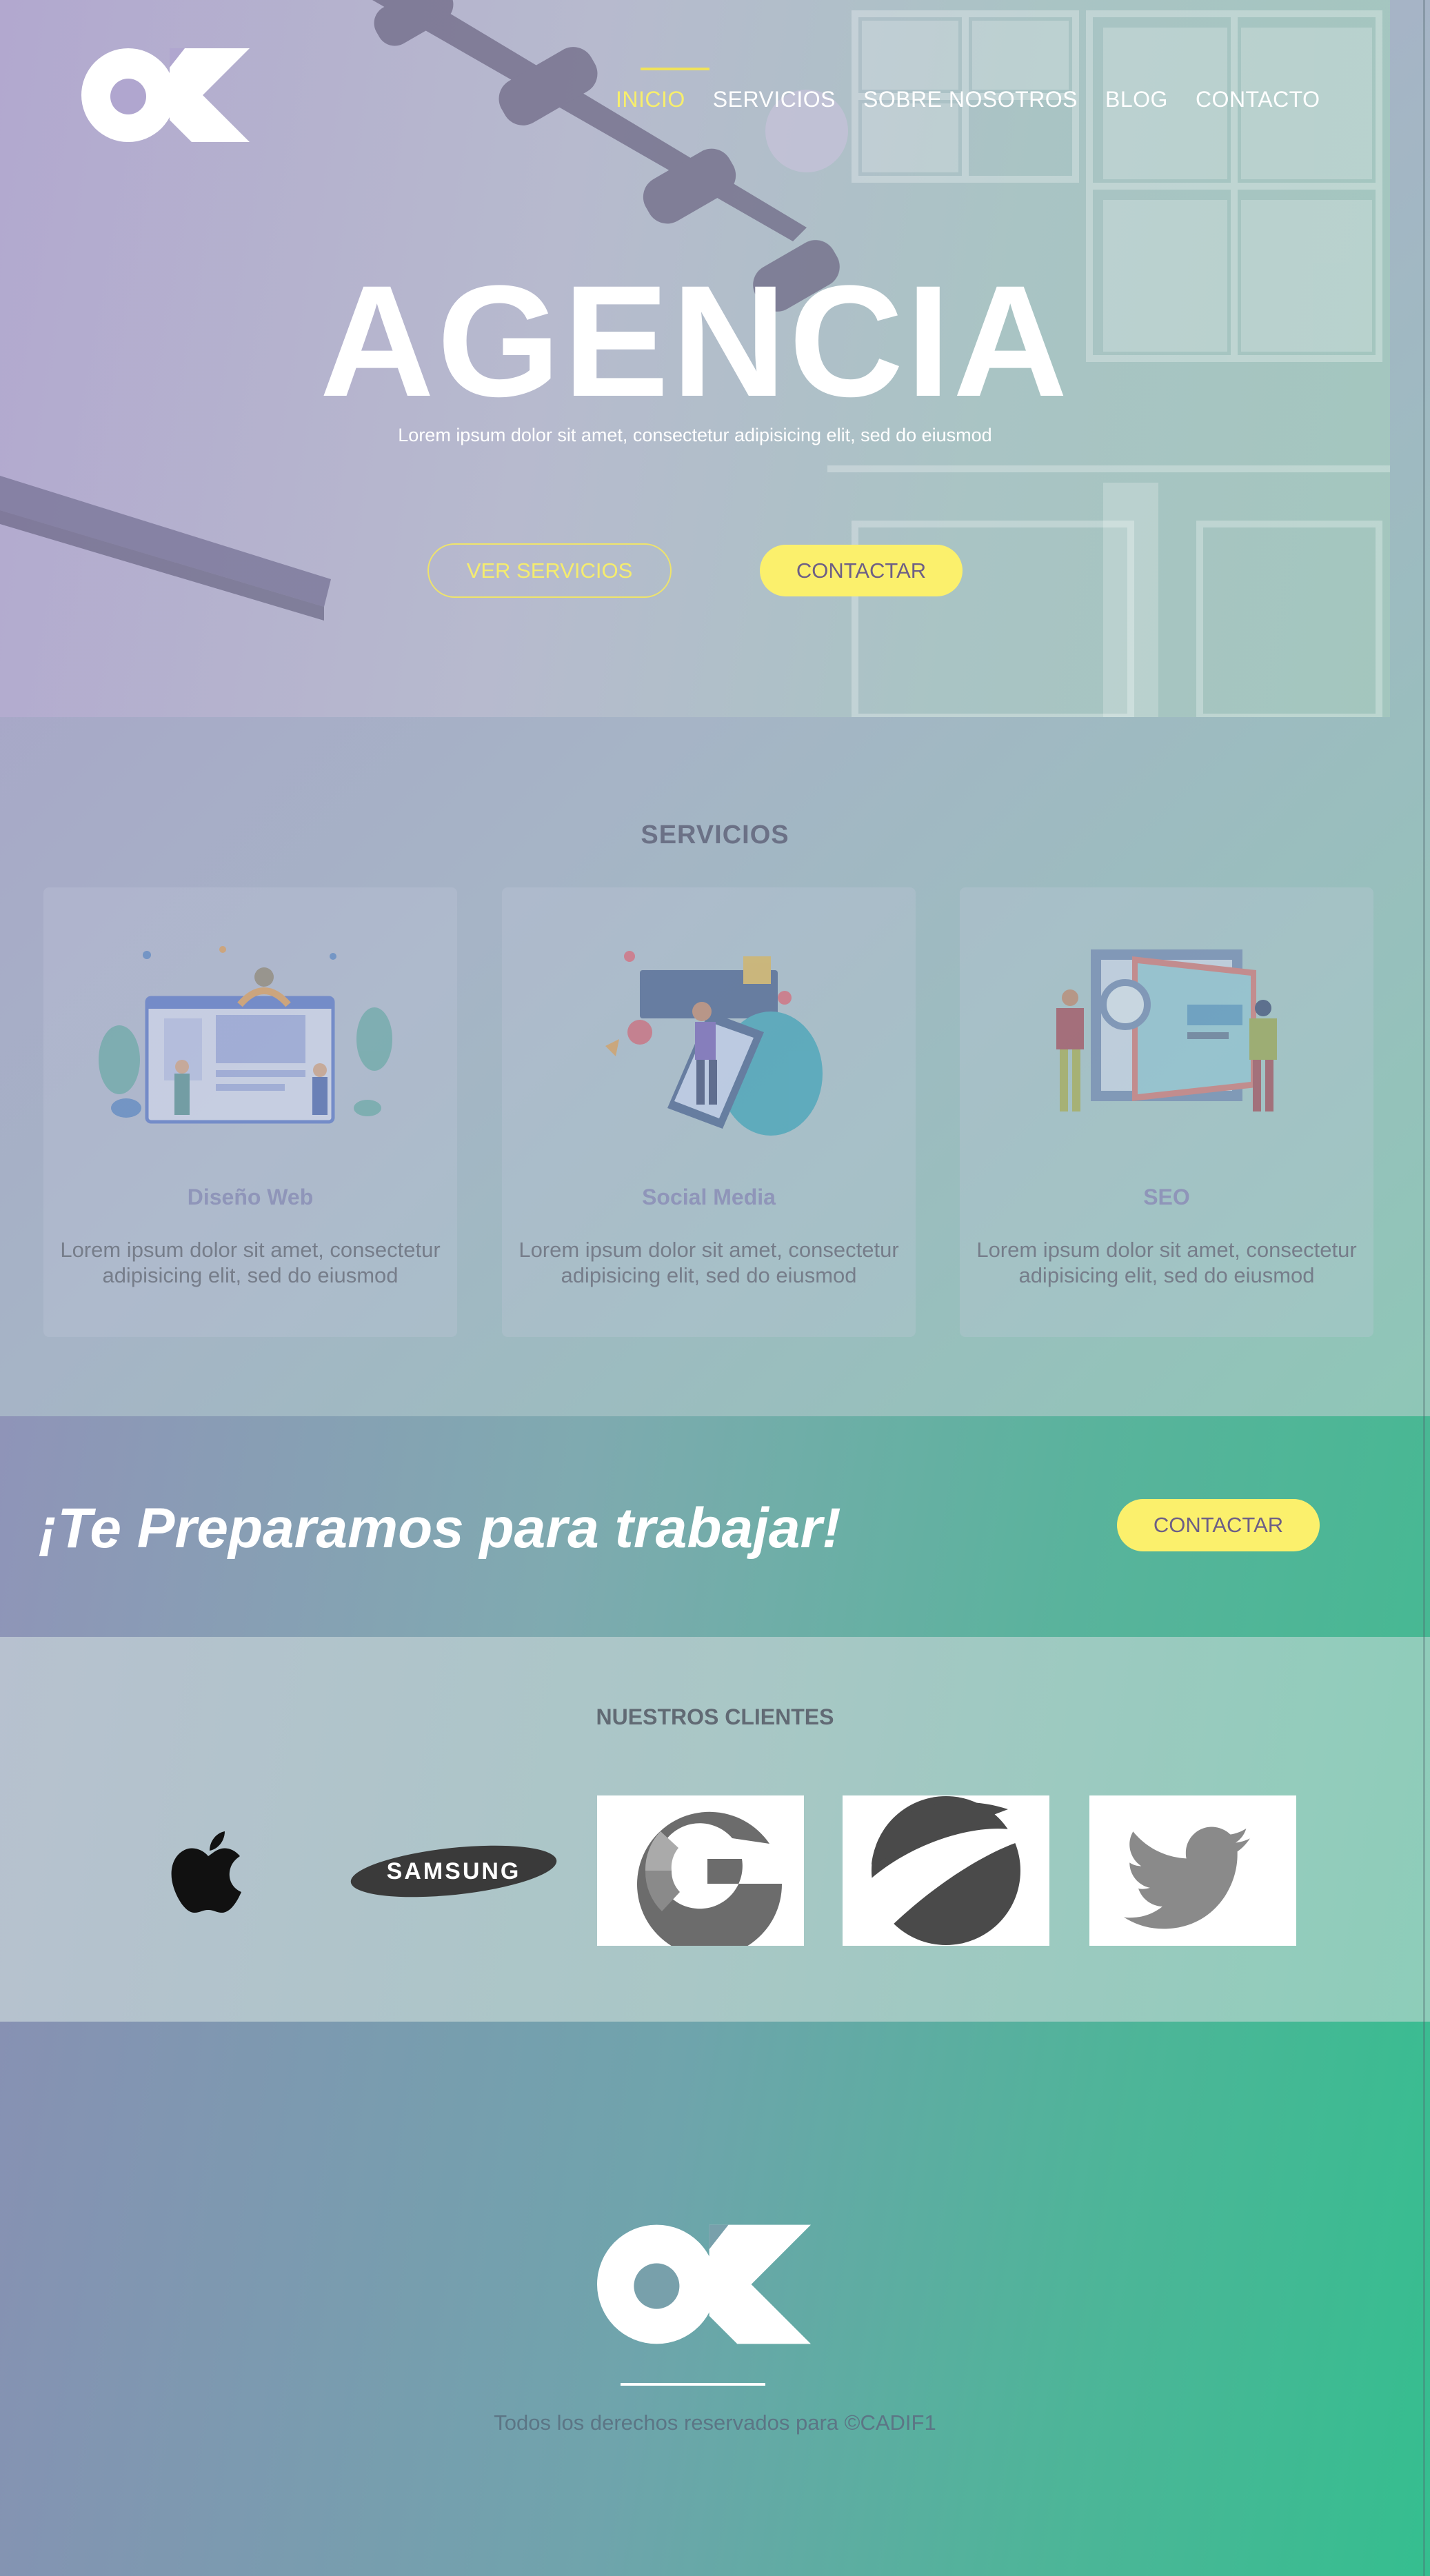 This screenshot has width=1430, height=2576. What do you see at coordinates (861, 570) in the screenshot?
I see `hero-contactar-button: CONTACTAR` at bounding box center [861, 570].